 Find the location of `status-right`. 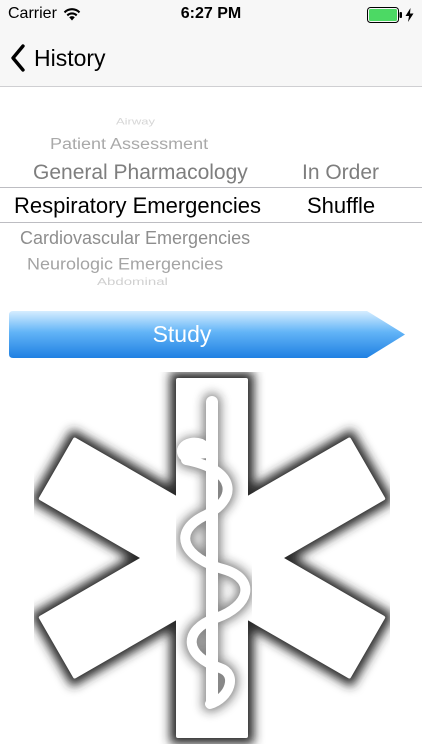

status-right is located at coordinates (390, 15).